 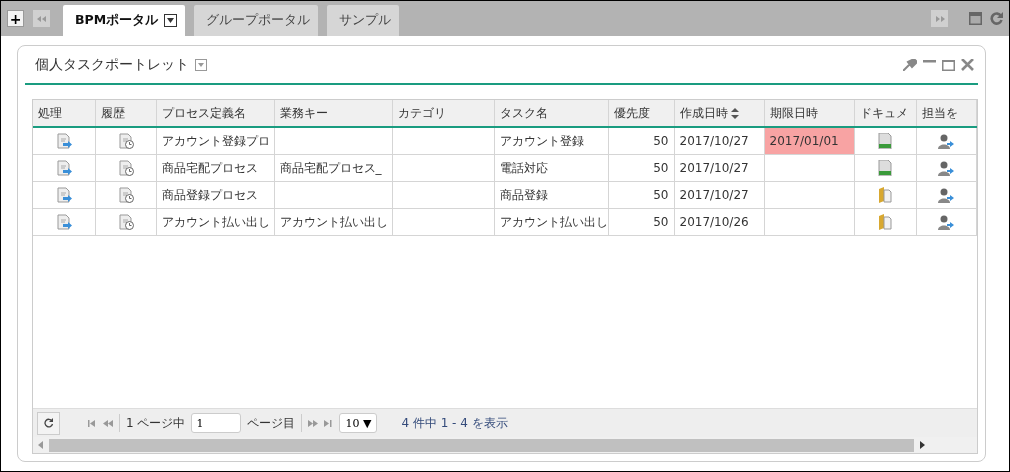 What do you see at coordinates (505, 445) in the screenshot?
I see `horizontal-scrollbar` at bounding box center [505, 445].